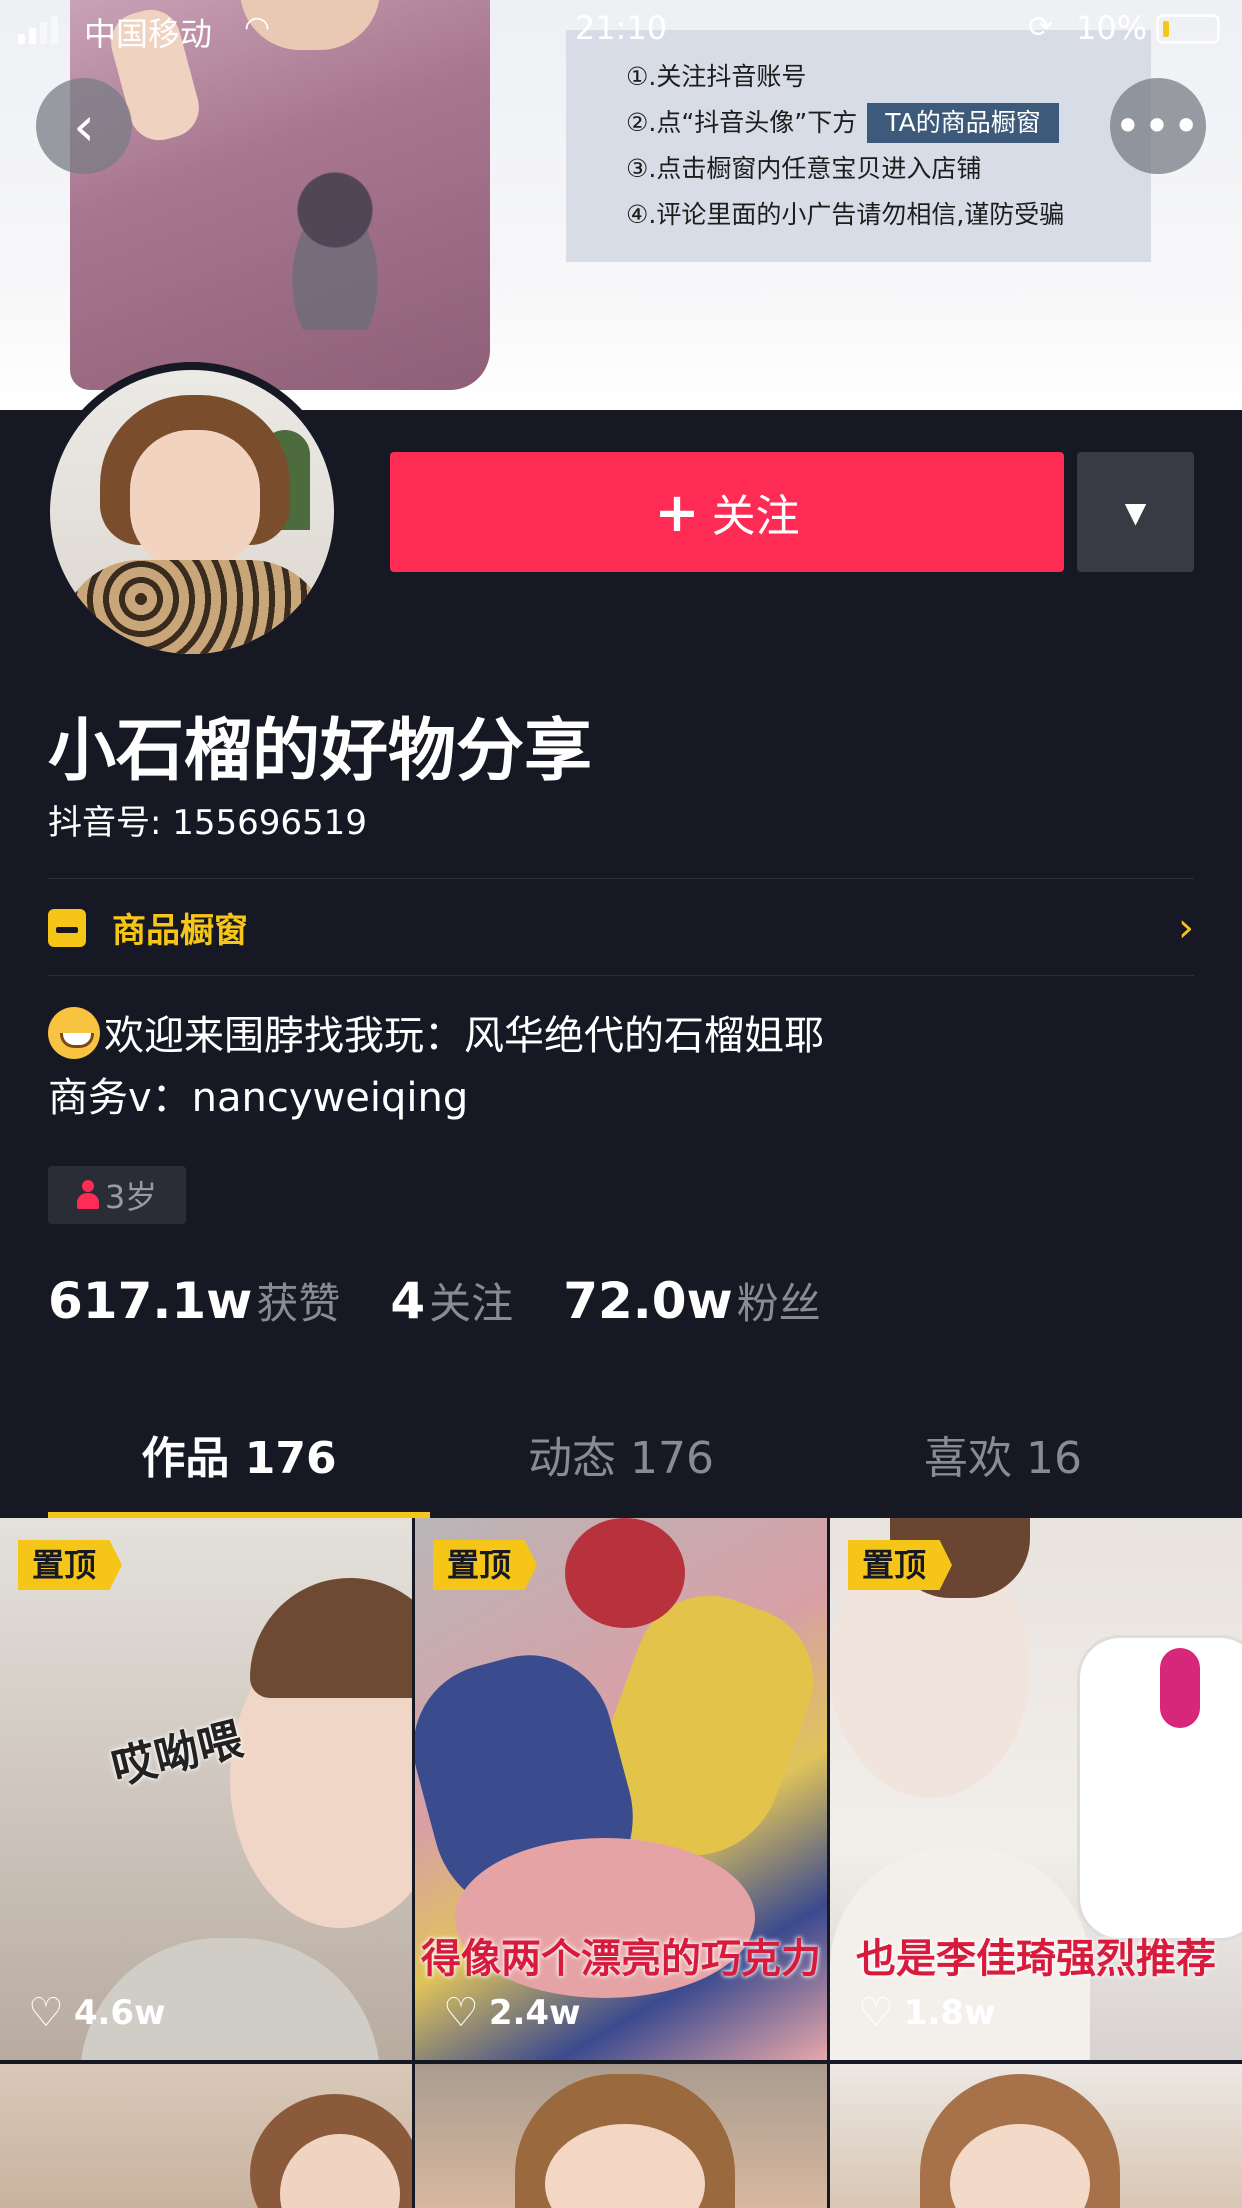 The height and width of the screenshot is (2208, 1242). Describe the element at coordinates (621, 1959) in the screenshot. I see `video-caption: 得像两个漂亮的巧克力` at that location.